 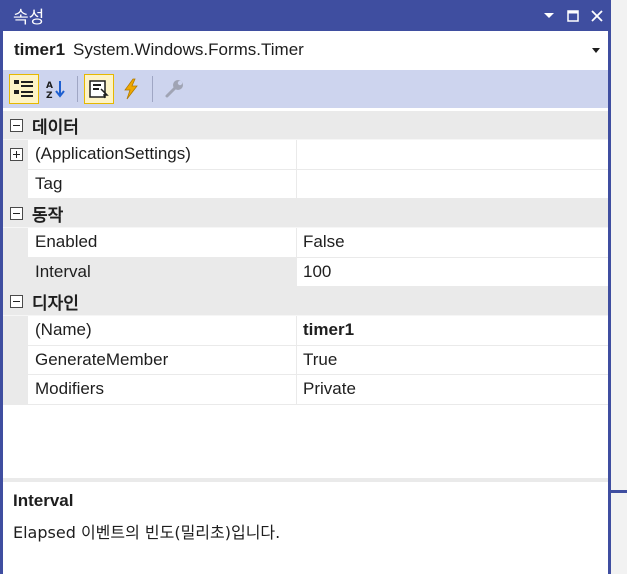 What do you see at coordinates (49, 95) in the screenshot?
I see `svg-text: Z` at bounding box center [49, 95].